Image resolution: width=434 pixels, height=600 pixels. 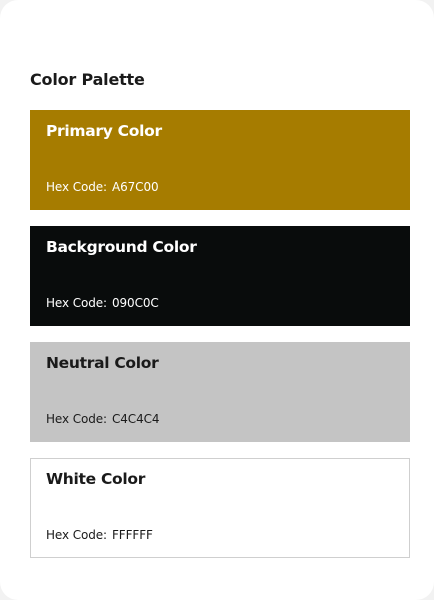 I want to click on swatch-primary: Primary Color Hex Code: A67C00, so click(x=220, y=160).